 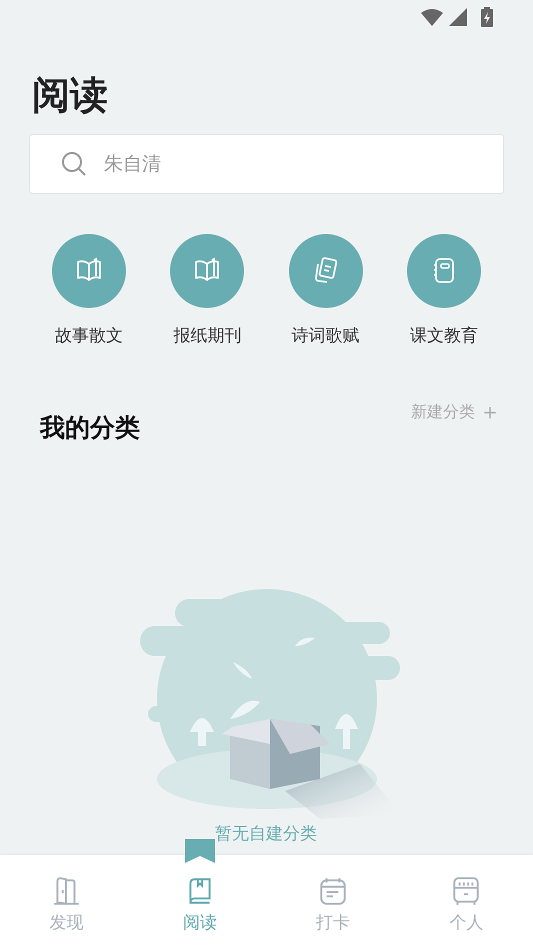 What do you see at coordinates (466, 901) in the screenshot?
I see `nav-tab: 个人` at bounding box center [466, 901].